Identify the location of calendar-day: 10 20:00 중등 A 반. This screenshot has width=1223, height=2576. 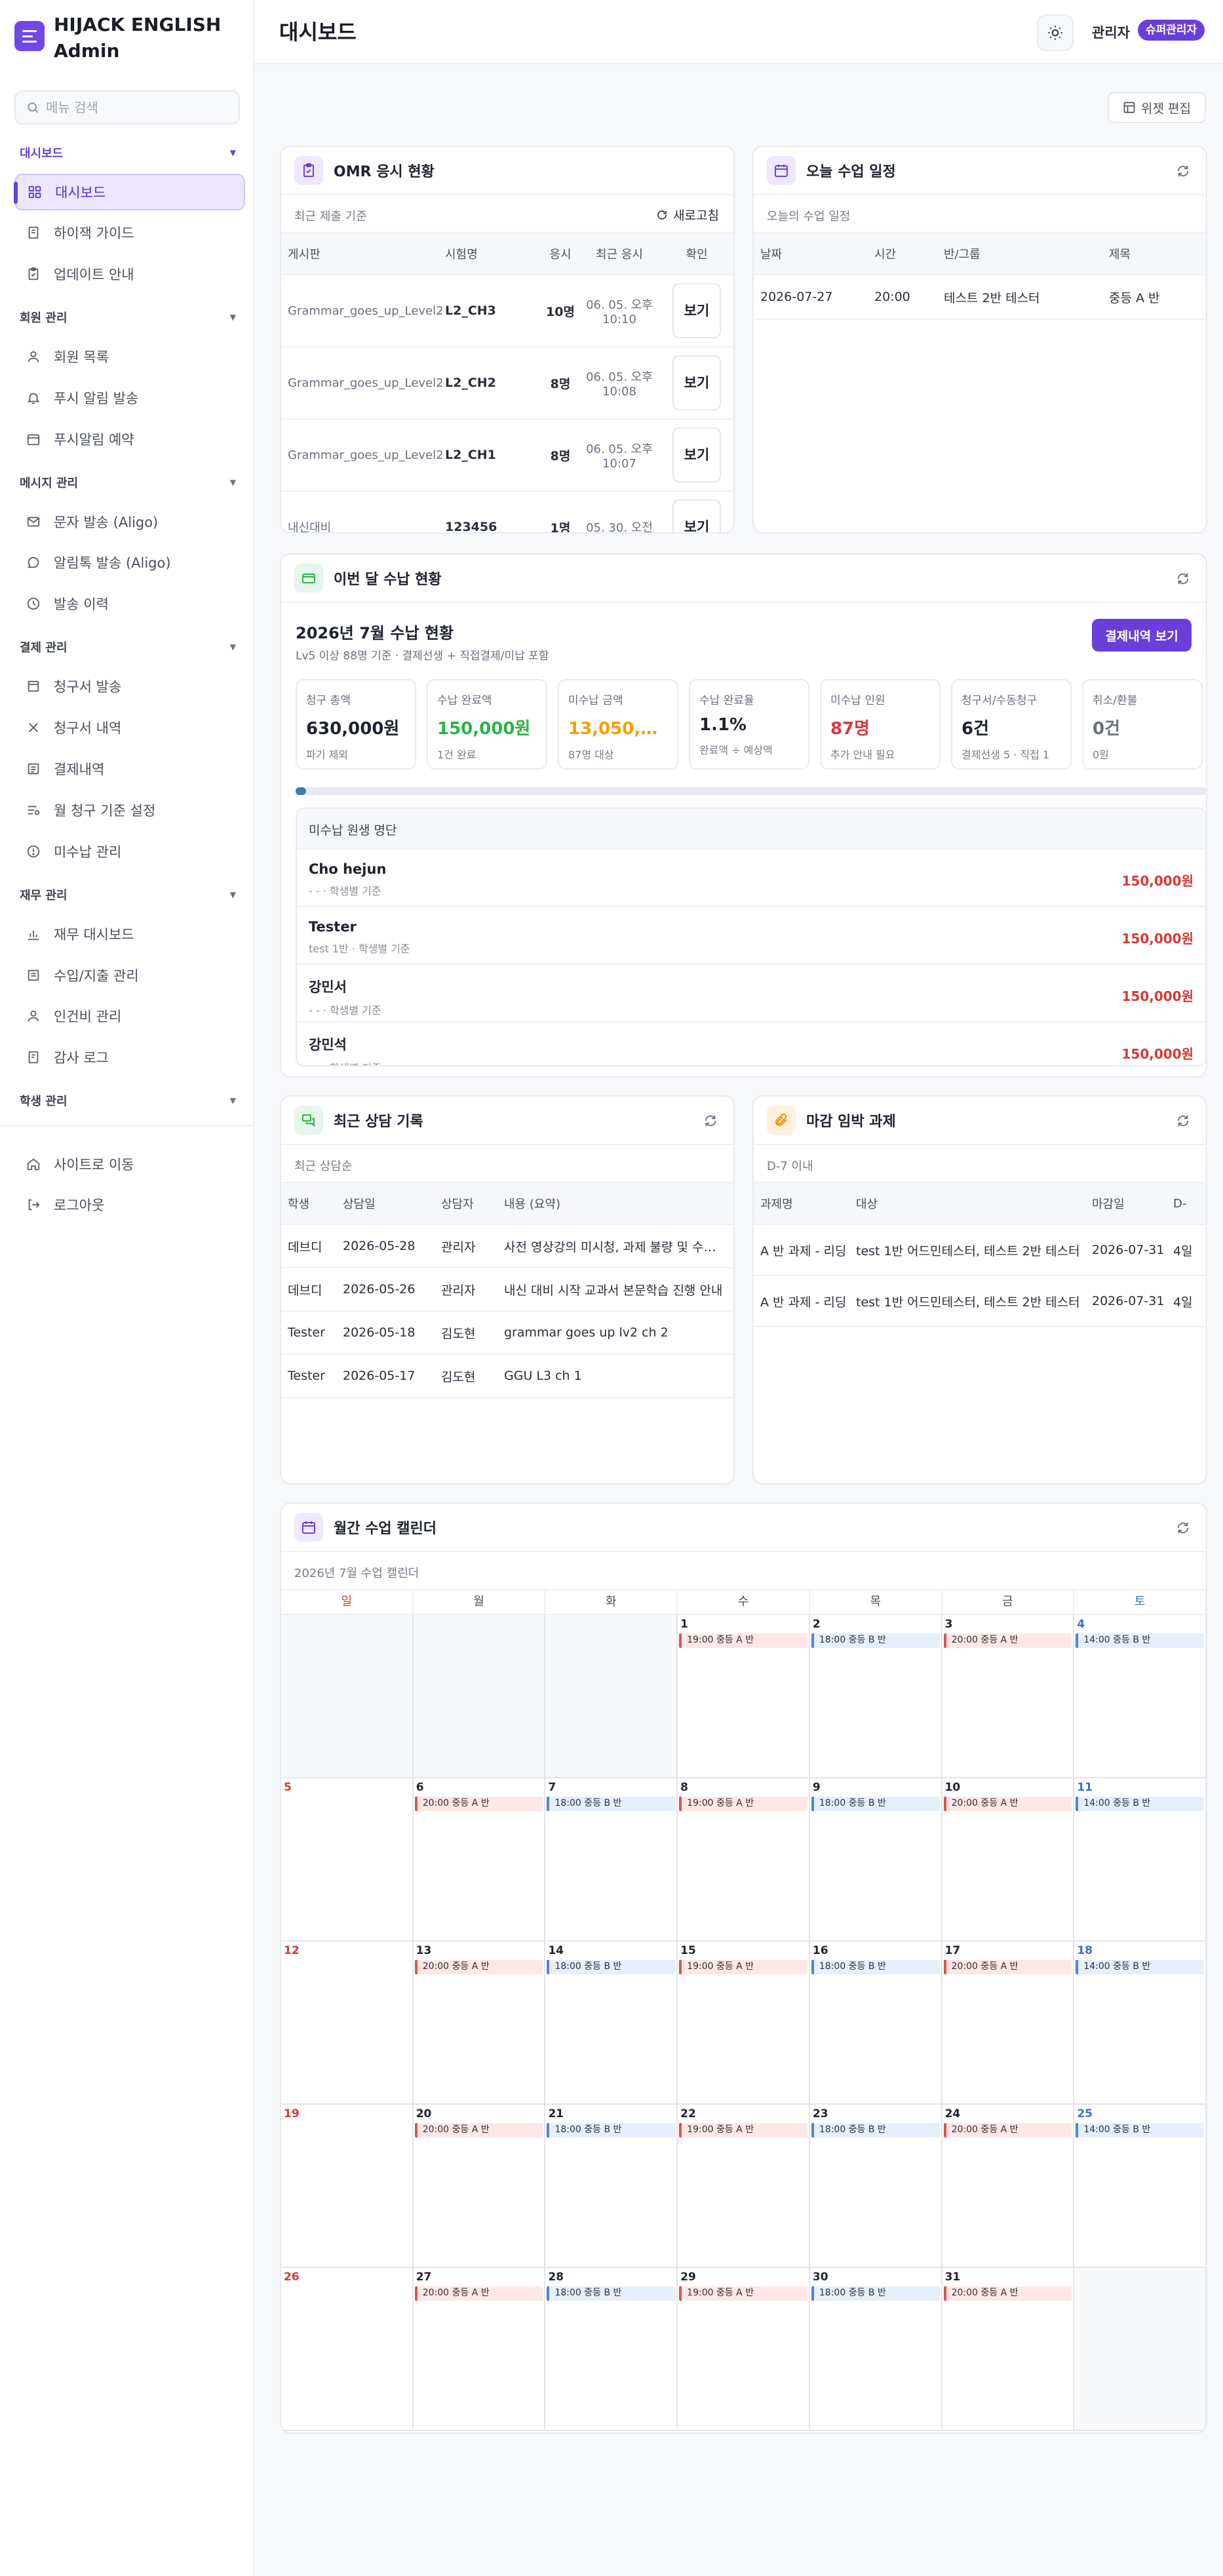
(1008, 1859).